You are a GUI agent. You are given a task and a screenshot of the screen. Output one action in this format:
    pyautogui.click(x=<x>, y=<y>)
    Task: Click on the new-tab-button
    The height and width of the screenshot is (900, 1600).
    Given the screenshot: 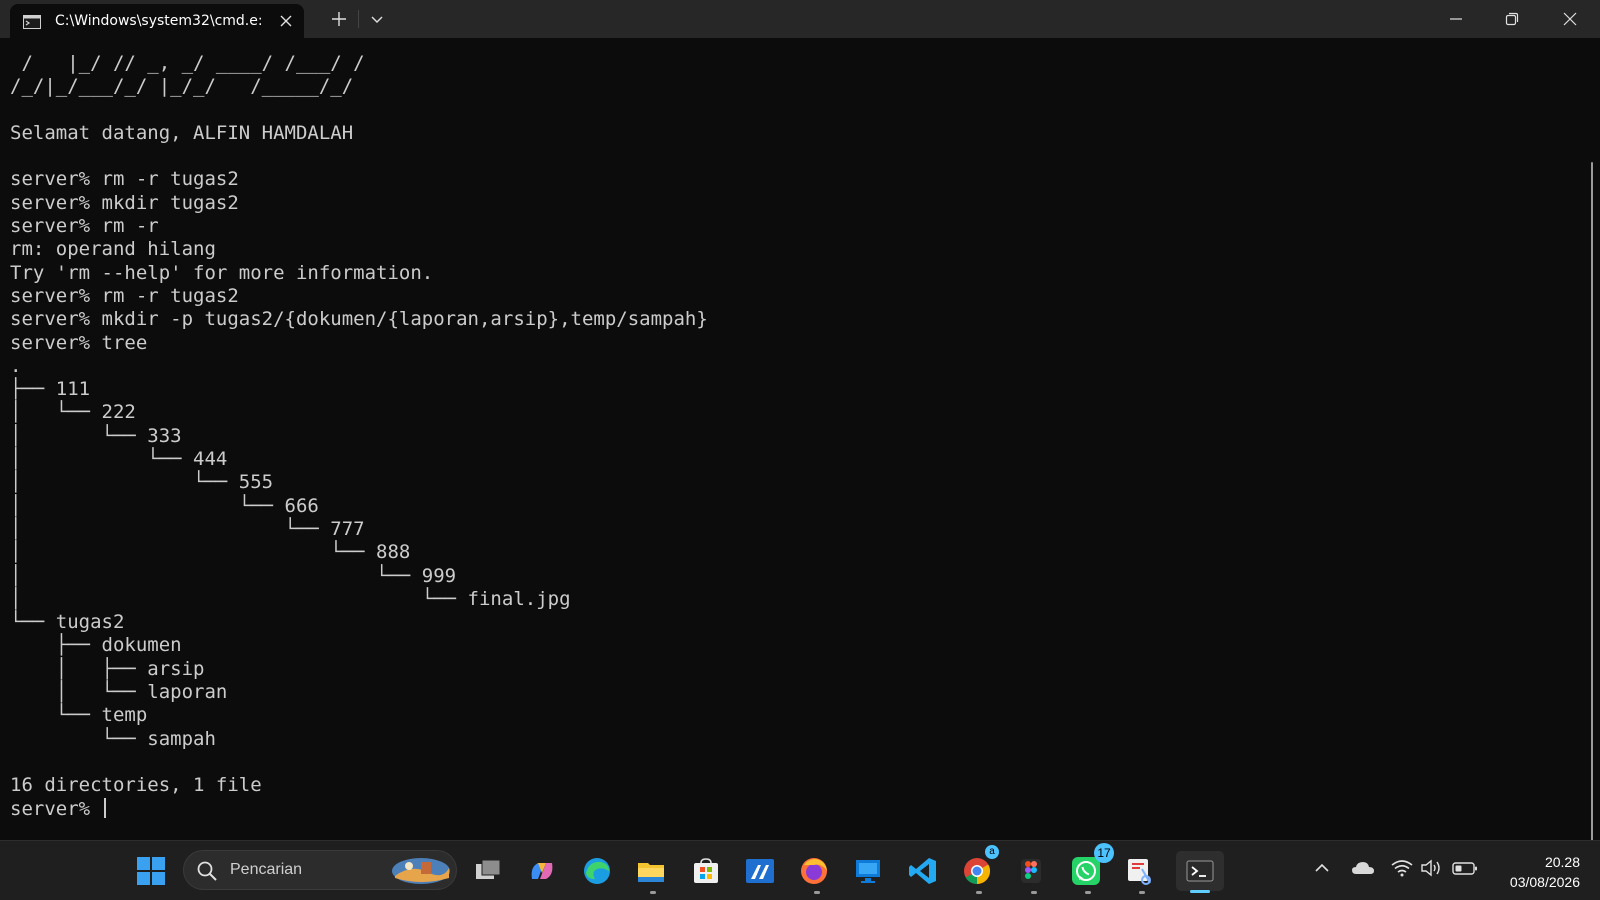 What is the action you would take?
    pyautogui.click(x=339, y=19)
    